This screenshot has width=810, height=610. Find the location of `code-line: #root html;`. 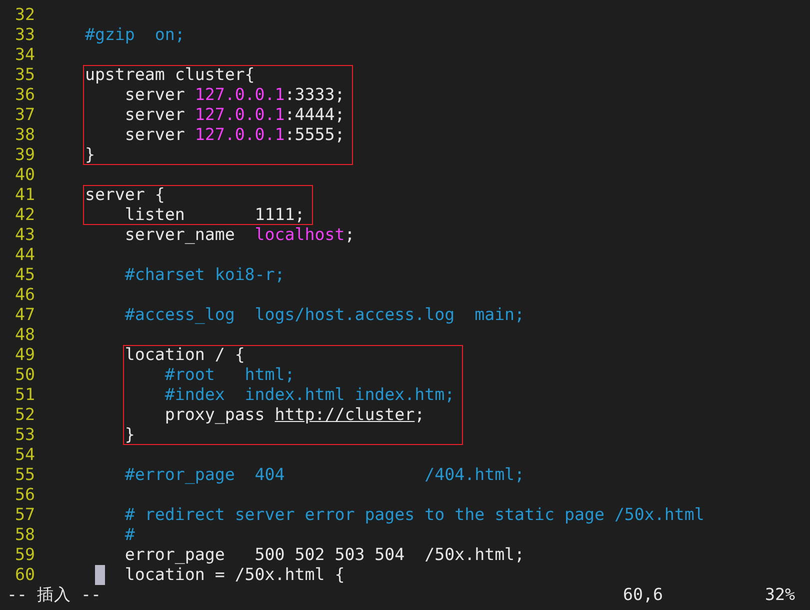

code-line: #root html; is located at coordinates (229, 375).